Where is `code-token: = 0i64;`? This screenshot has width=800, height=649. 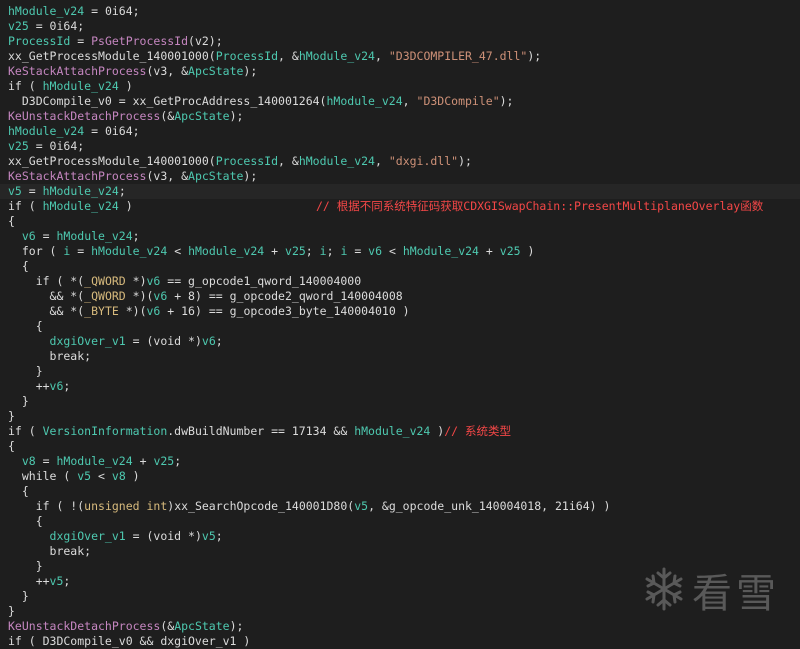
code-token: = 0i64; is located at coordinates (56, 146).